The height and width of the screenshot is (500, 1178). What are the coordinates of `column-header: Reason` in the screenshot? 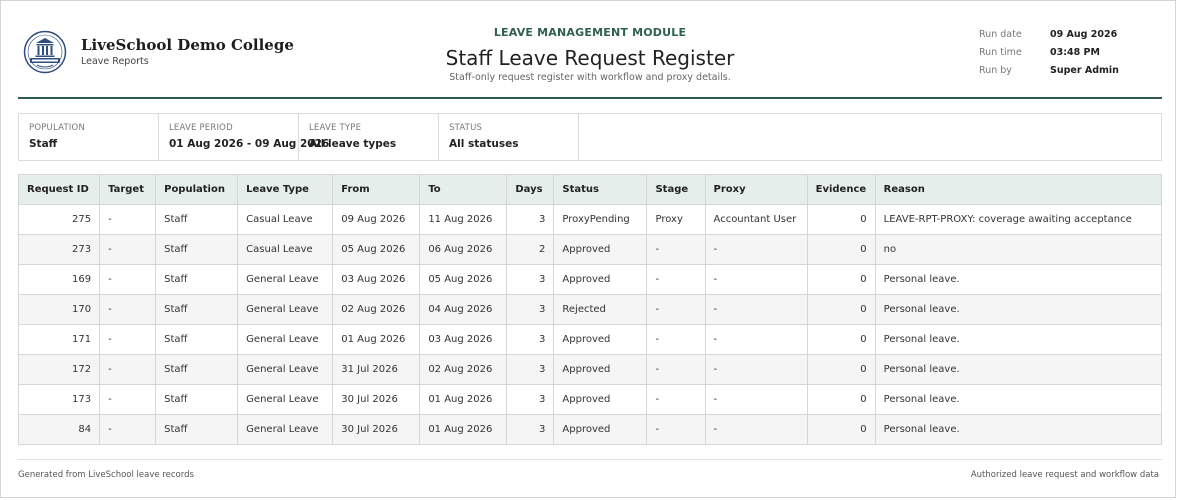 It's located at (1018, 189).